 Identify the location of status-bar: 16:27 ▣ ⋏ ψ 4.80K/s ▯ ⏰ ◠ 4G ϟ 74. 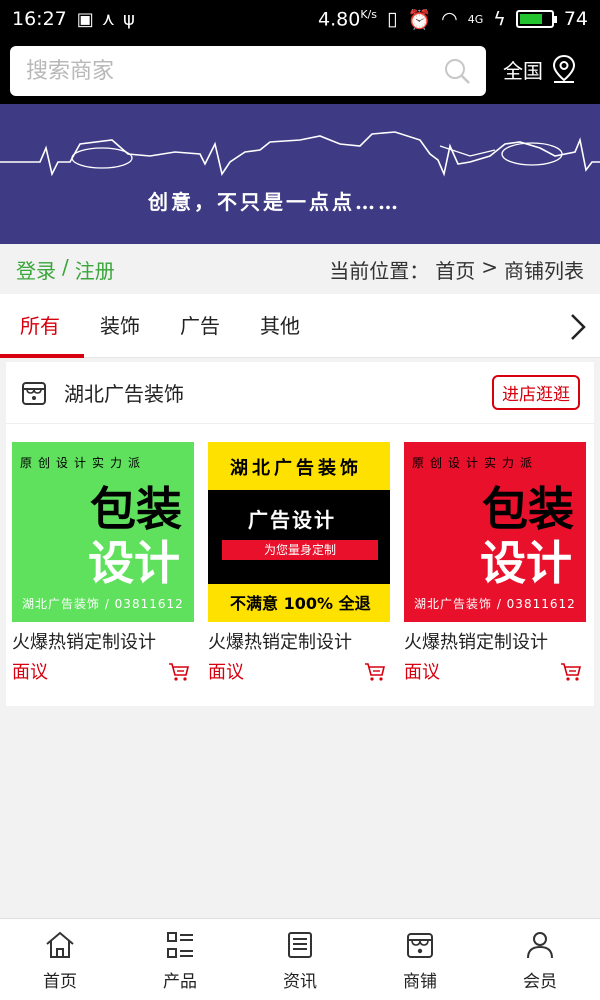
(300, 19).